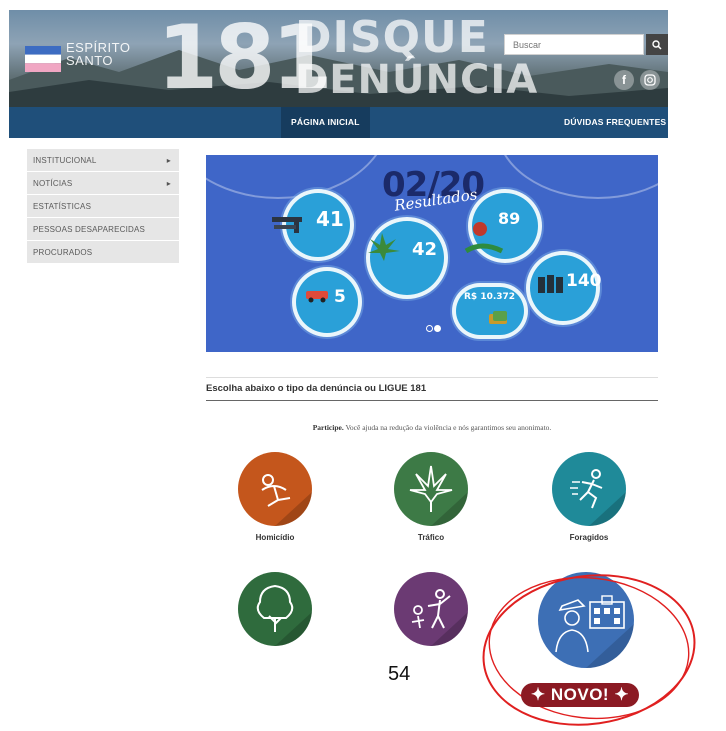  I want to click on nav-faq-link: Dúvidas Frequentes, so click(615, 122).